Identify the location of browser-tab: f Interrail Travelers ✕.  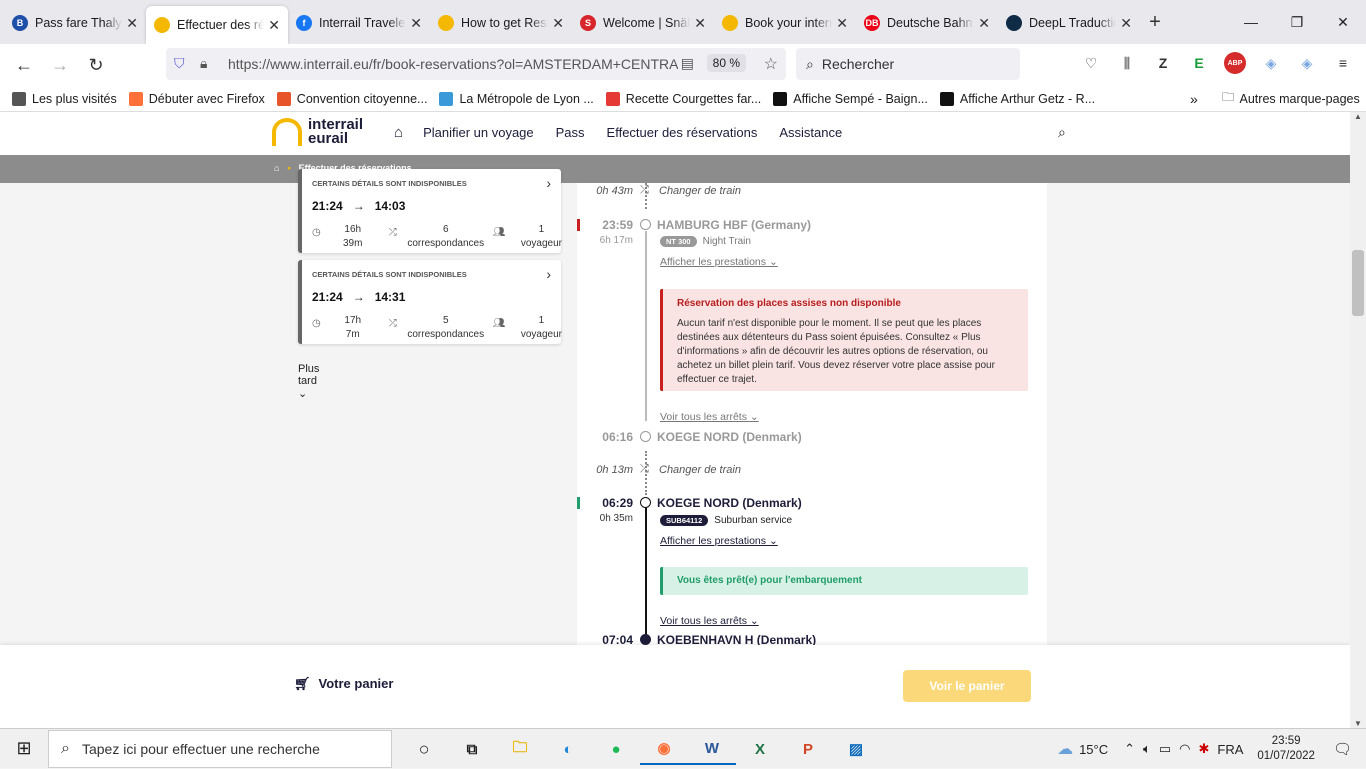
(359, 23).